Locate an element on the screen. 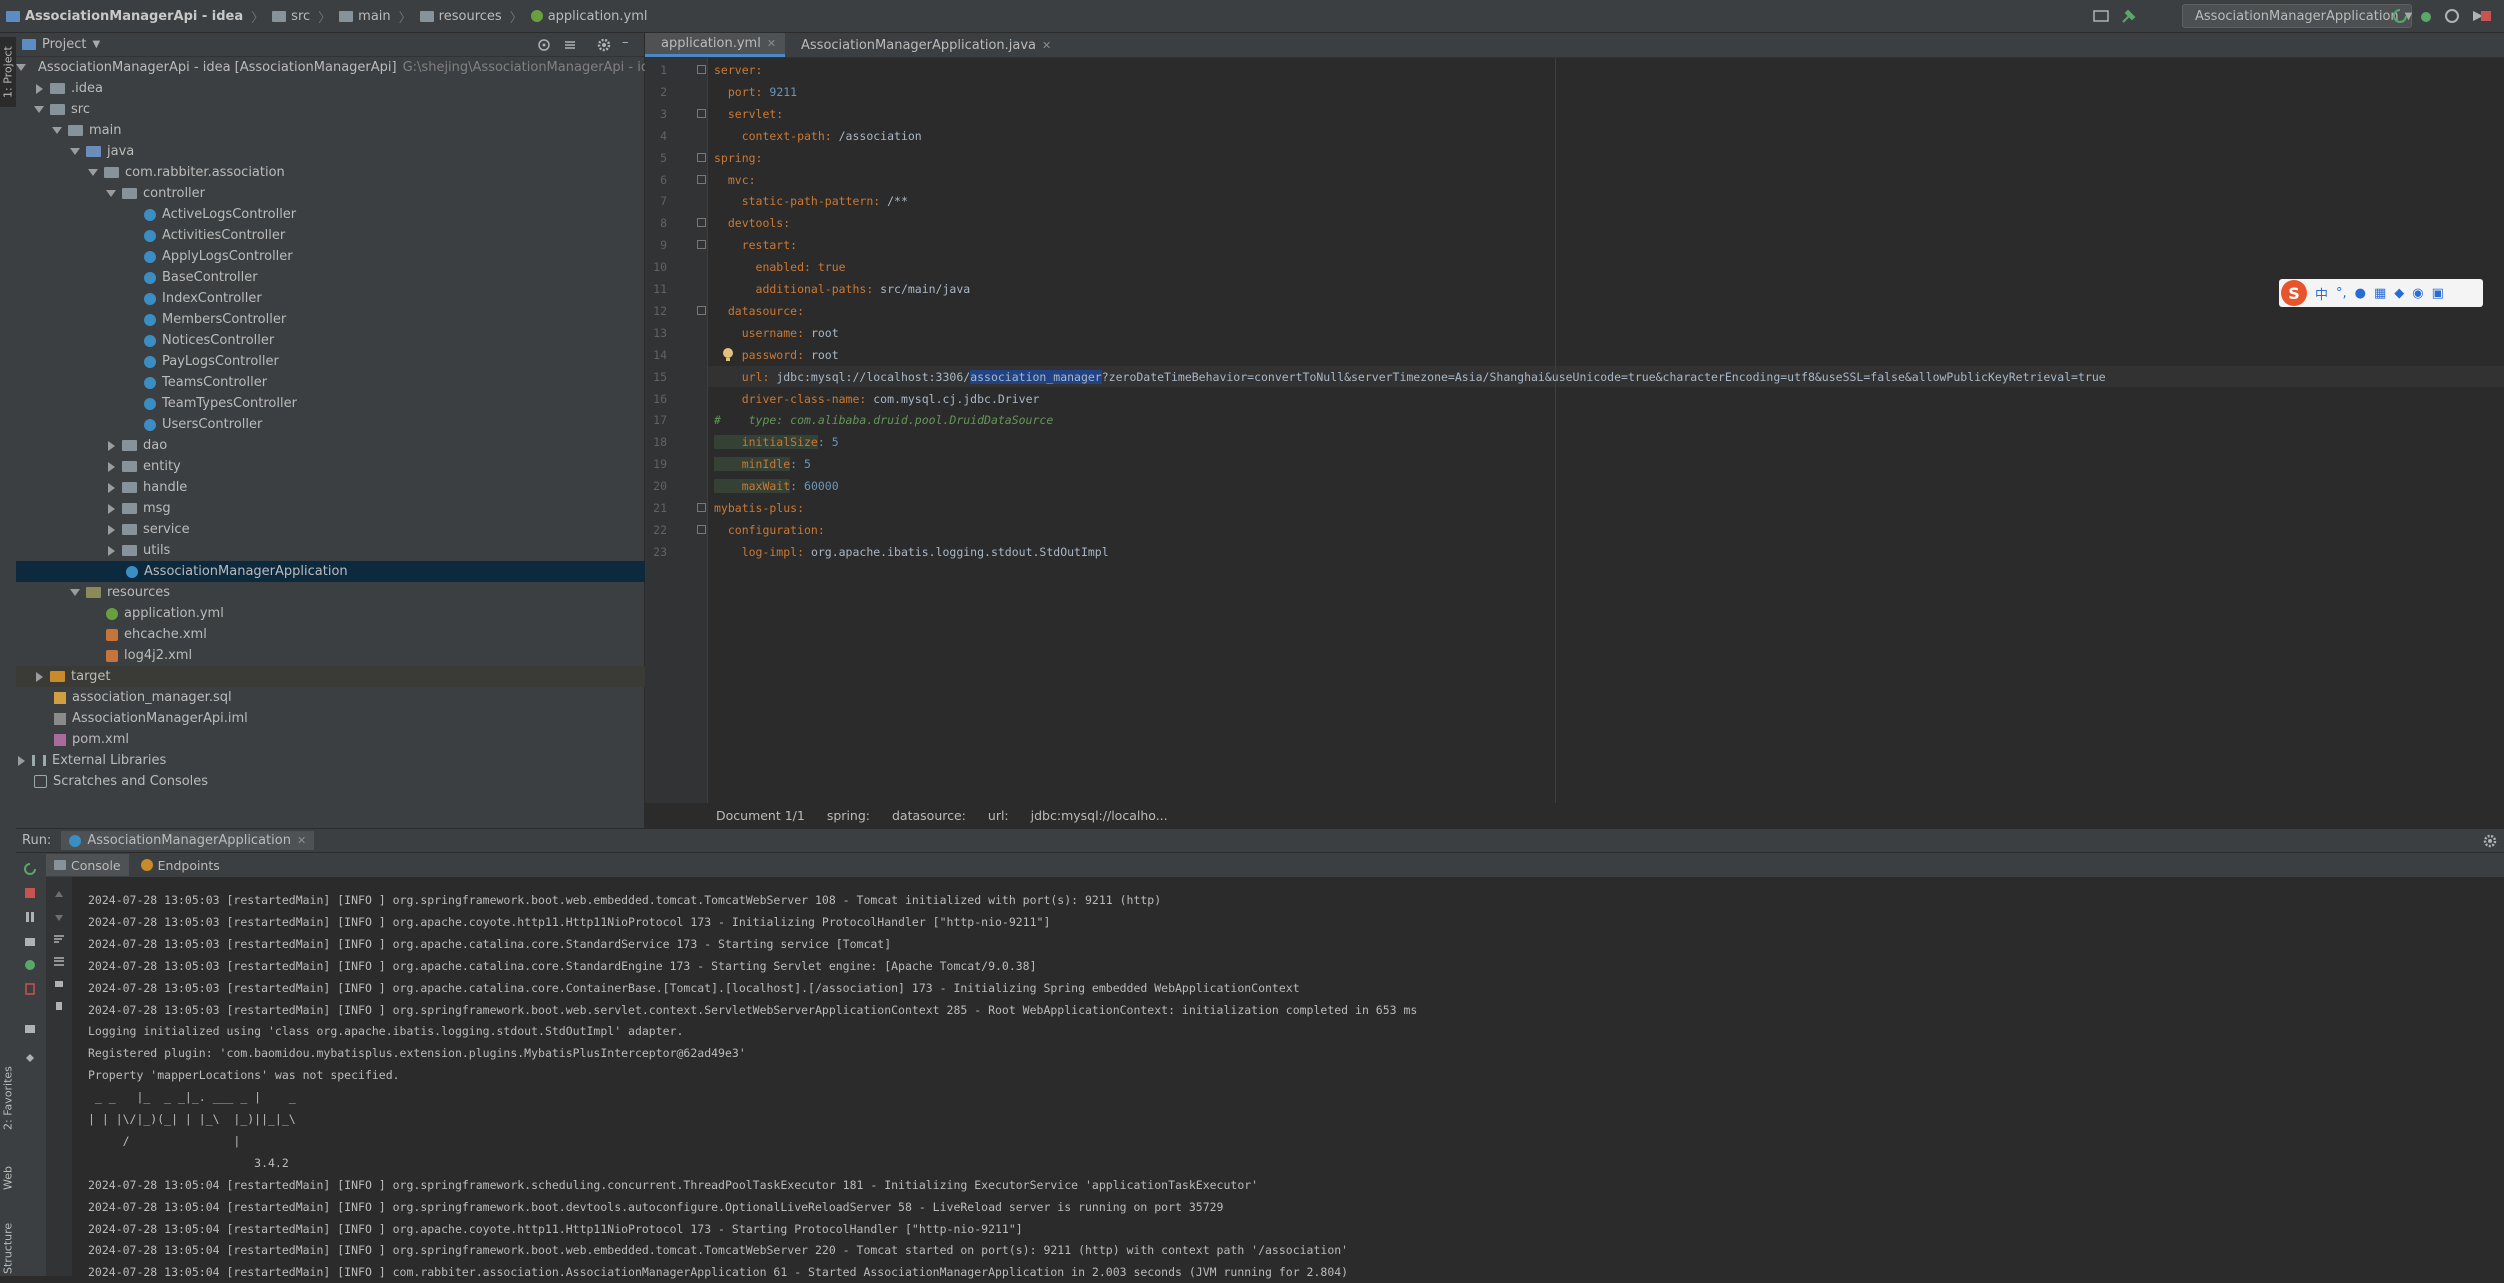 This screenshot has width=2504, height=1283. hide-panel-icon: – is located at coordinates (625, 42).